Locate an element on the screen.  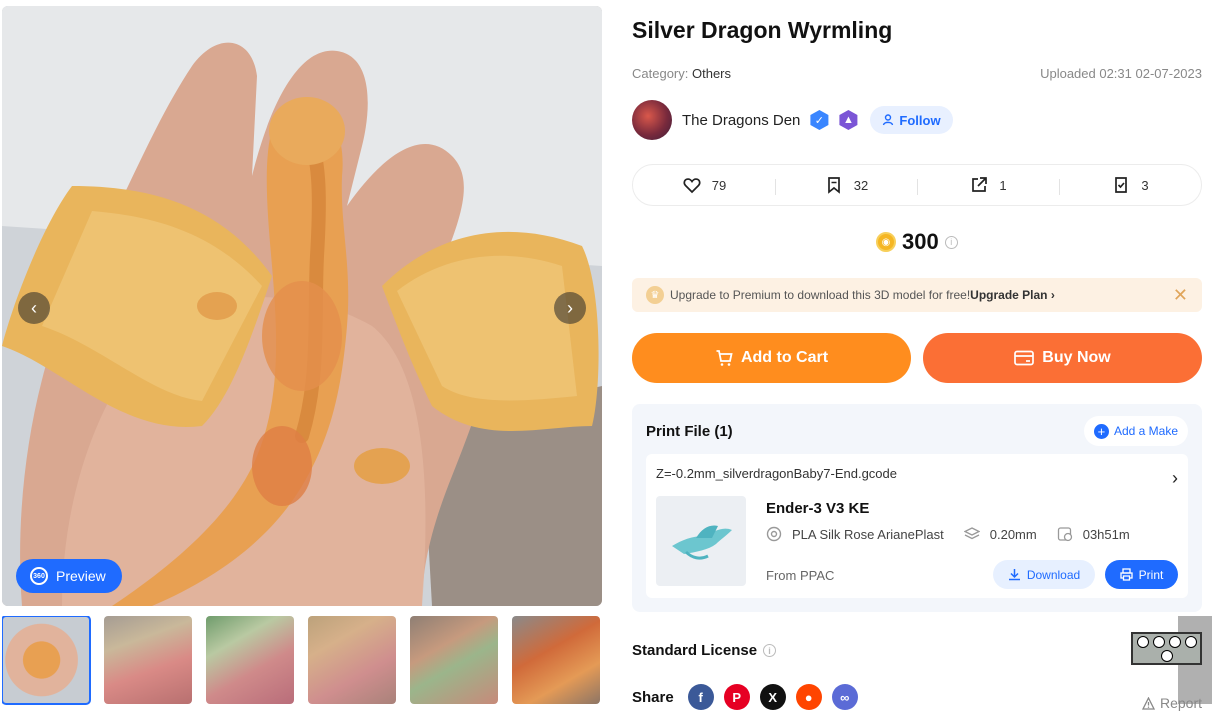
price: ◉ 300 i is located at coordinates (917, 242).